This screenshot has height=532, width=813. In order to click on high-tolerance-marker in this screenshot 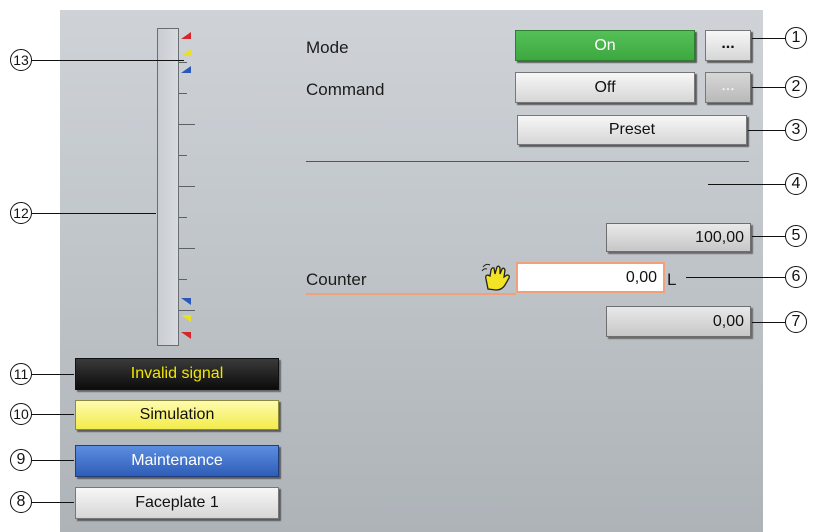, I will do `click(186, 69)`.